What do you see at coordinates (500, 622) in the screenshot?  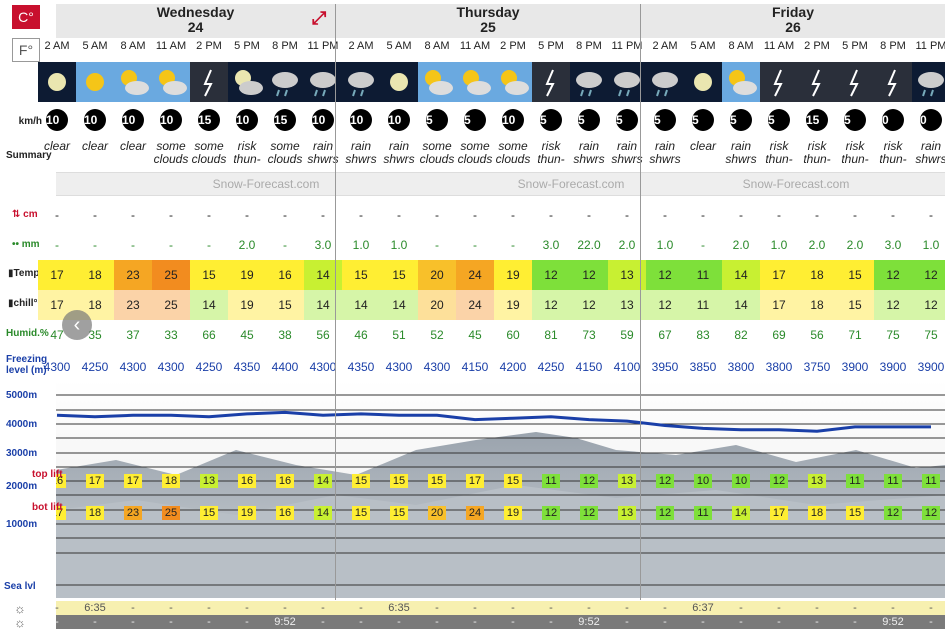 I see `sunset-row: - - - - - - 9:52 - - - - - - - 9:52 - - - - - - - 9:52 -` at bounding box center [500, 622].